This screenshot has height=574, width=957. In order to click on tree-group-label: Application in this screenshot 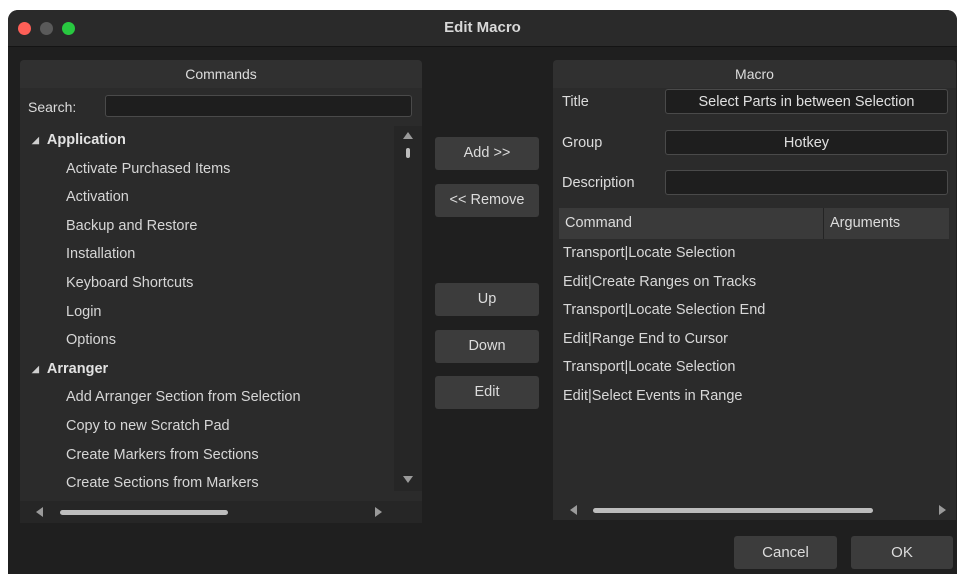, I will do `click(86, 140)`.